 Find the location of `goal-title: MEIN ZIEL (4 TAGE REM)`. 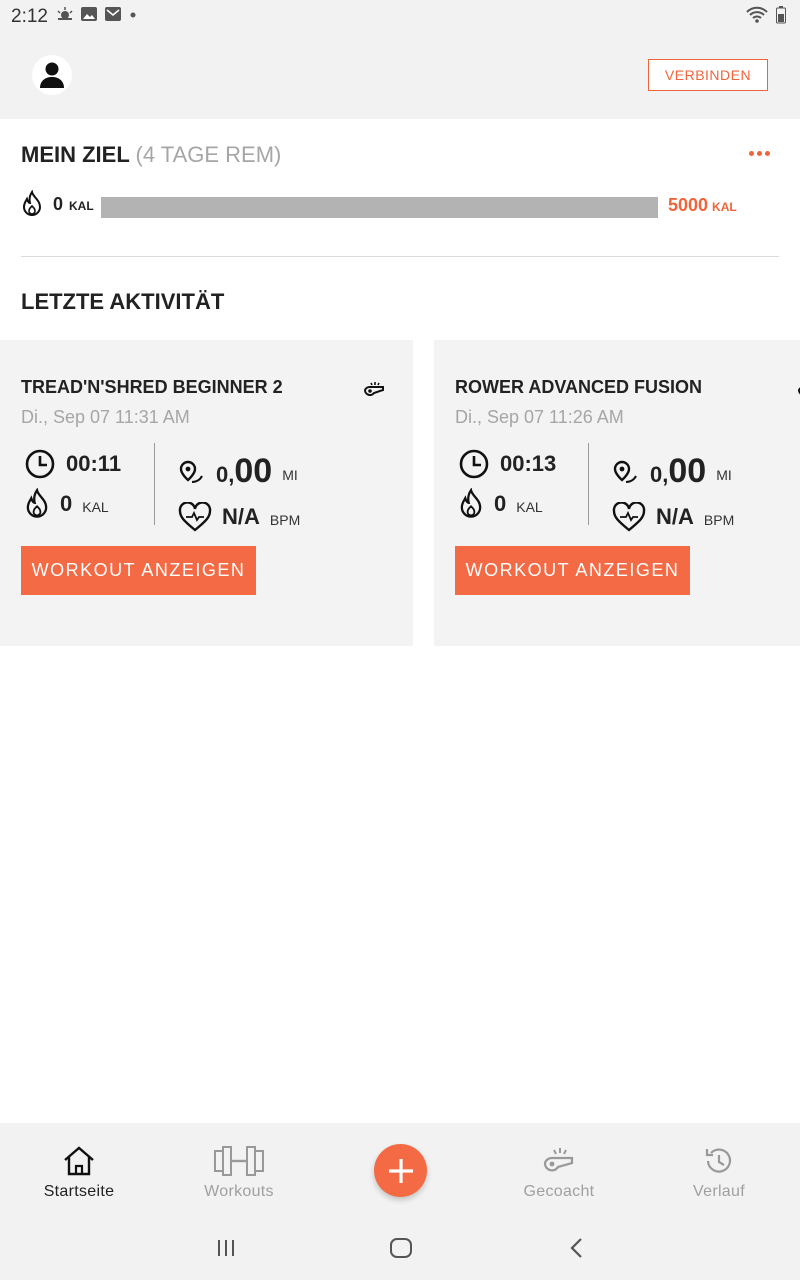

goal-title: MEIN ZIEL (4 TAGE REM) is located at coordinates (151, 155).